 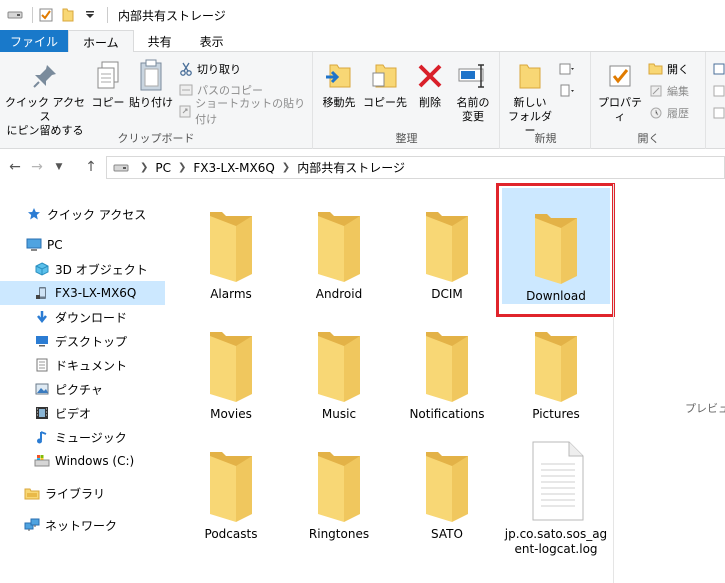 I want to click on copy-to-button: コピー先, so click(x=385, y=84).